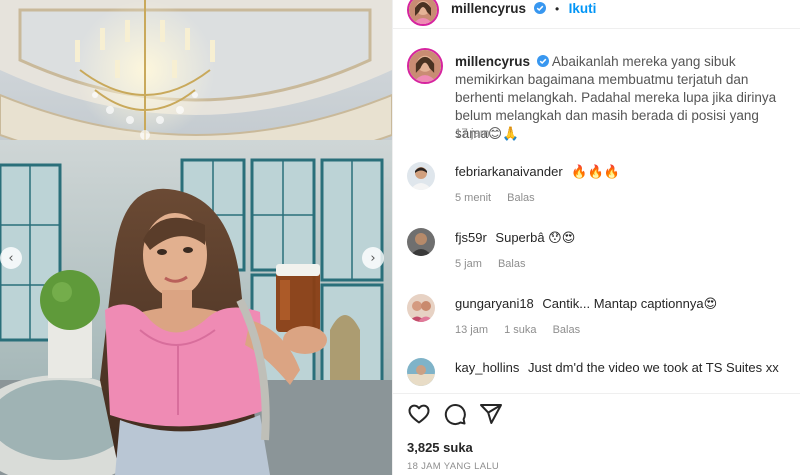 The height and width of the screenshot is (475, 800). What do you see at coordinates (535, 237) in the screenshot?
I see `comment-text: Superbâ 😯😍` at bounding box center [535, 237].